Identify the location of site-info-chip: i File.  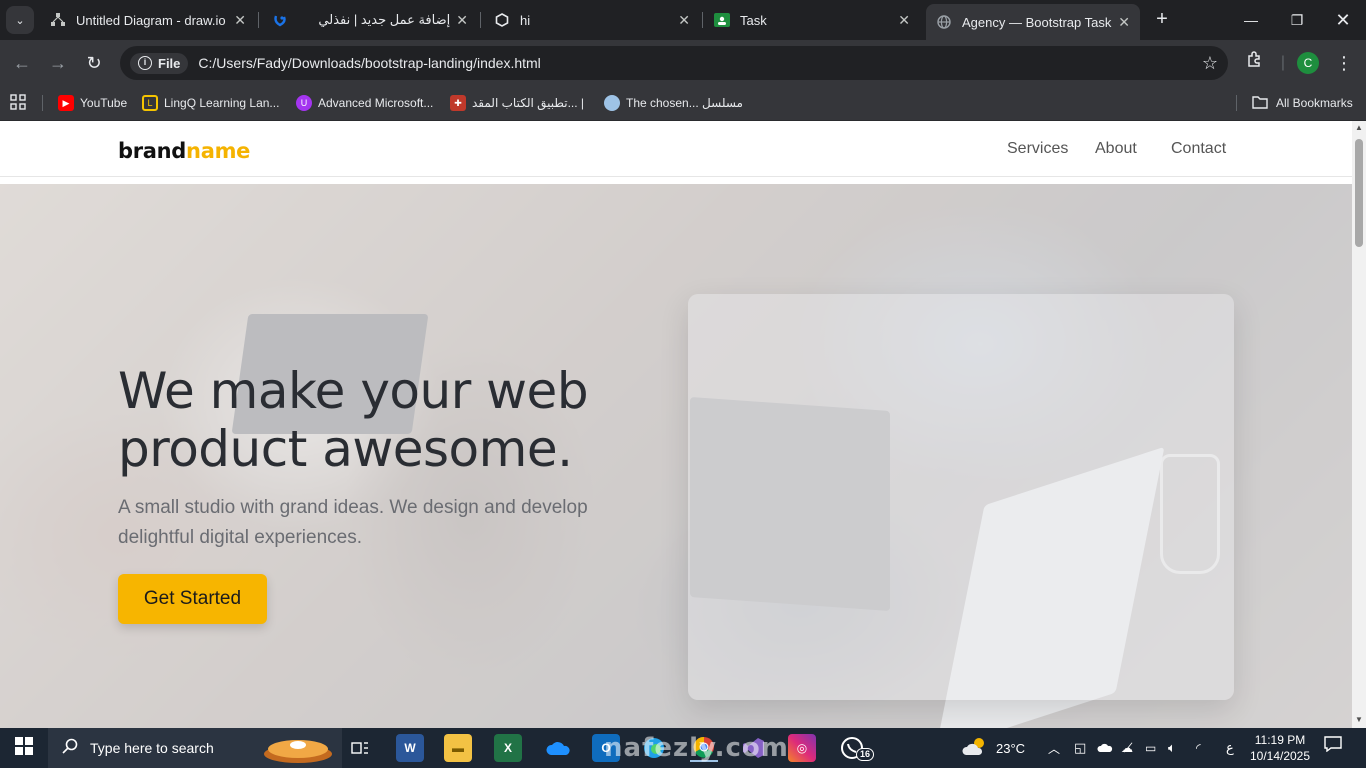
(159, 63).